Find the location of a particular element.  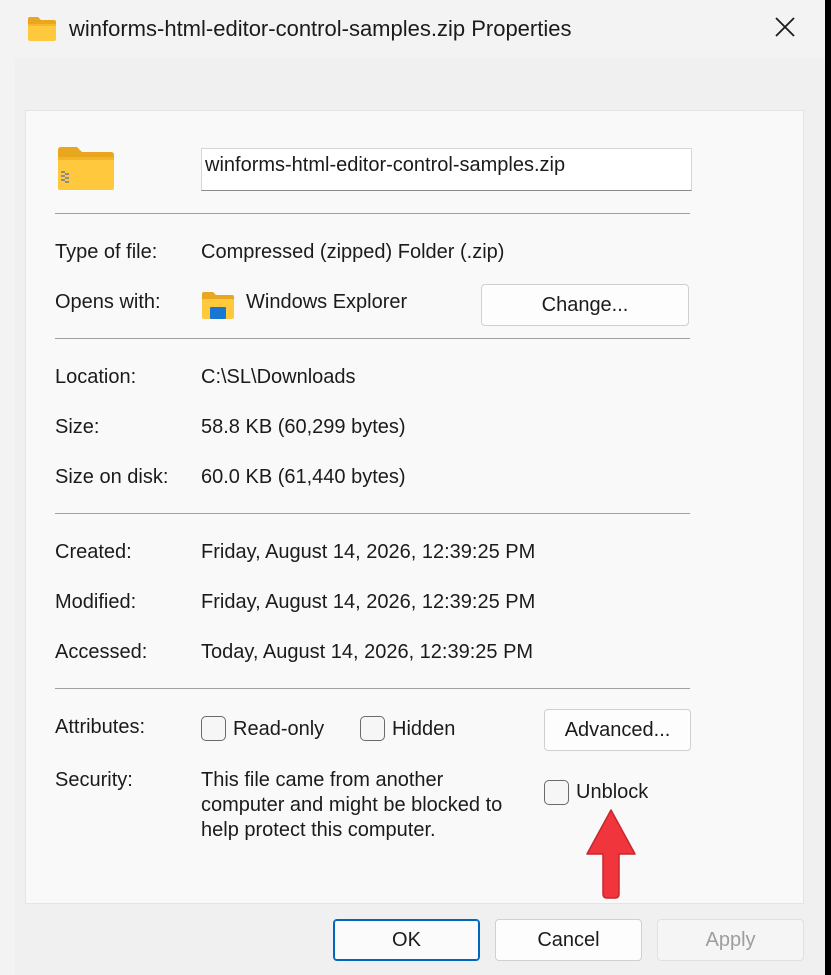

hidden-checkbox is located at coordinates (372, 728).